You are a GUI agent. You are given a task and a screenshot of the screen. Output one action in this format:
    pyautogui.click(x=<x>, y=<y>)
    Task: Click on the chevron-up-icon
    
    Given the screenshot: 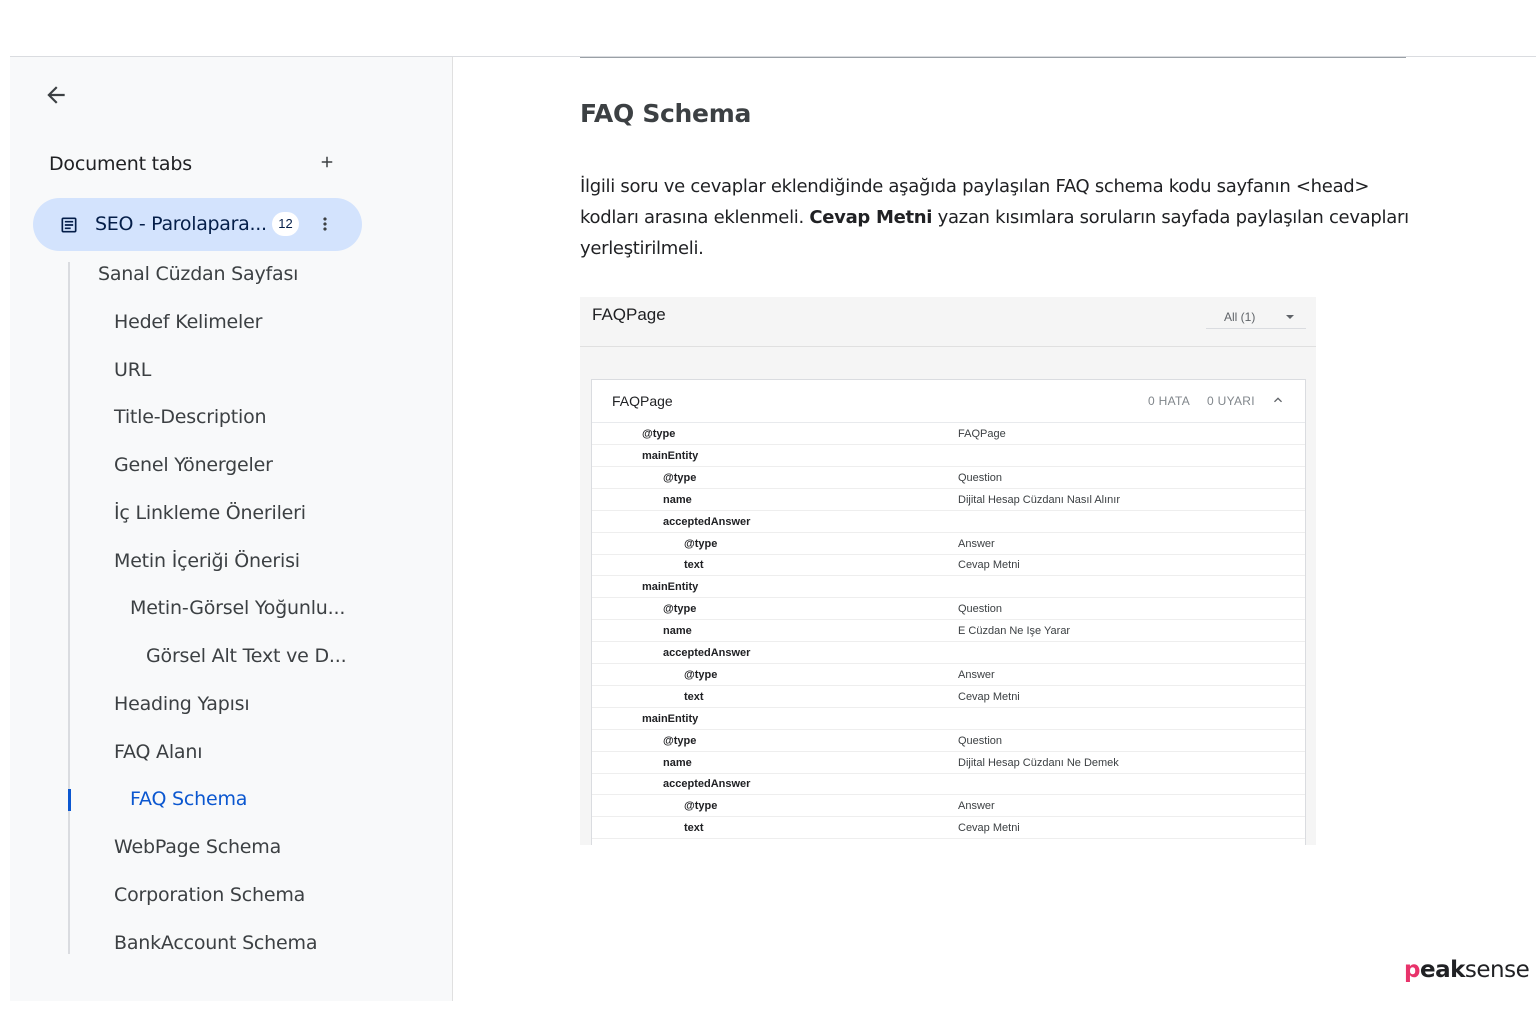 What is the action you would take?
    pyautogui.click(x=1278, y=400)
    